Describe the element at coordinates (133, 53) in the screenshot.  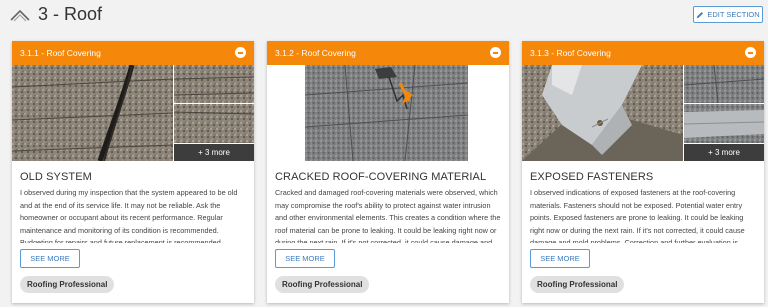
I see `card-header: 3.1.1 - Roof Covering` at that location.